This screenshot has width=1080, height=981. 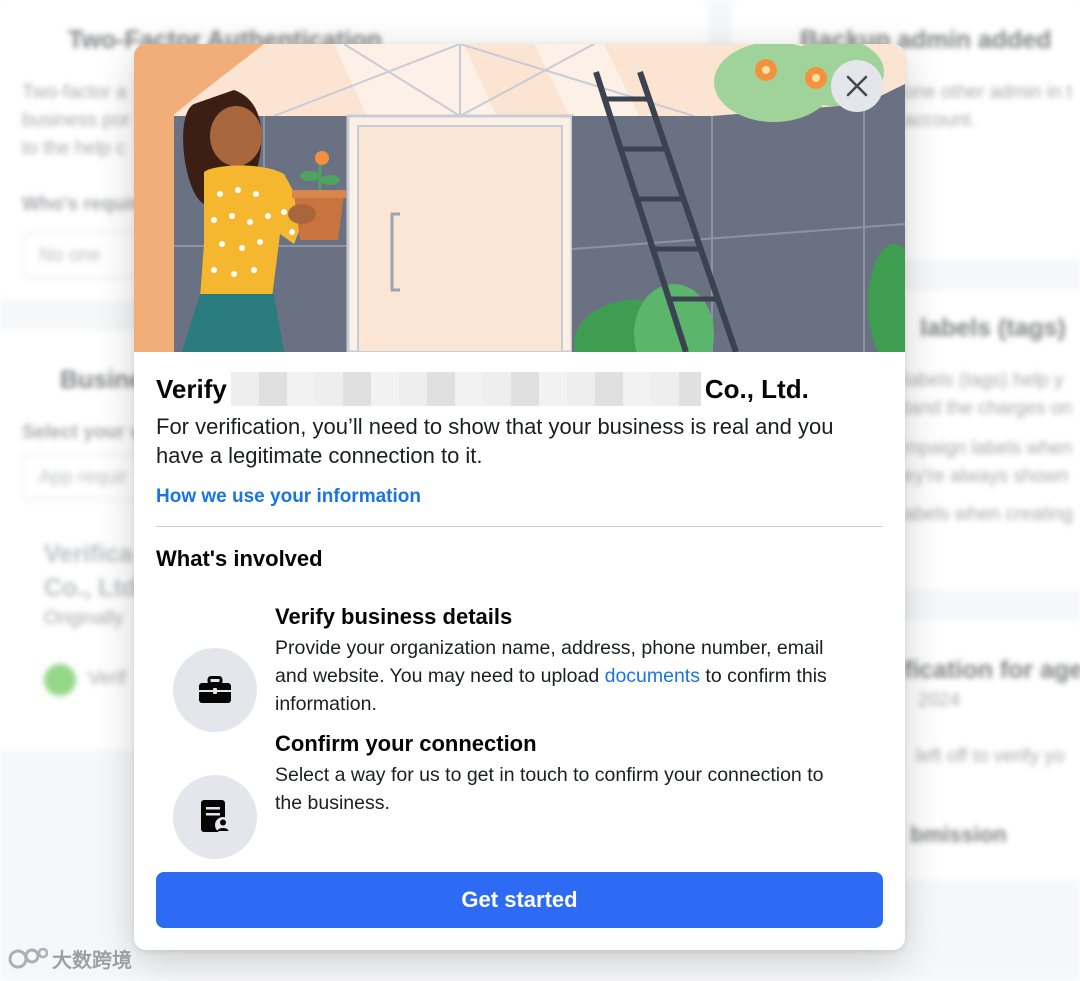 I want to click on whats-involved-heading: What's involved, so click(x=239, y=558).